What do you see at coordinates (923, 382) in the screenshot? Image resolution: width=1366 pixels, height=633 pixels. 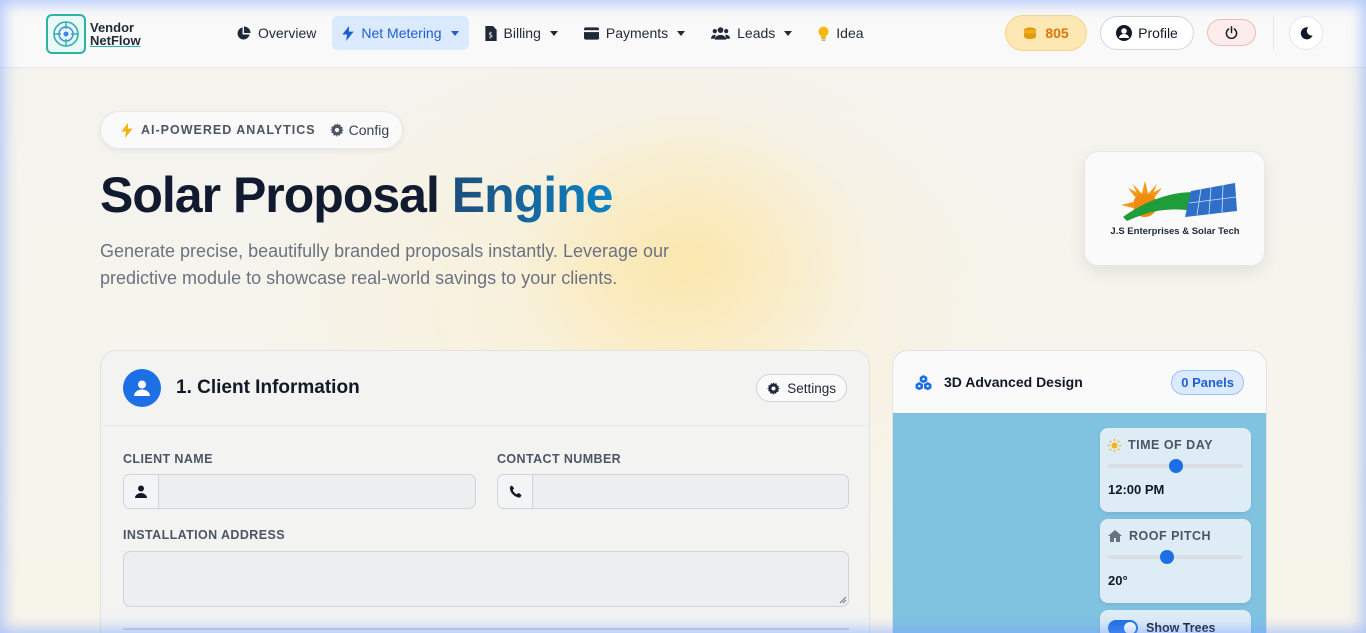 I see `cubes-icon` at bounding box center [923, 382].